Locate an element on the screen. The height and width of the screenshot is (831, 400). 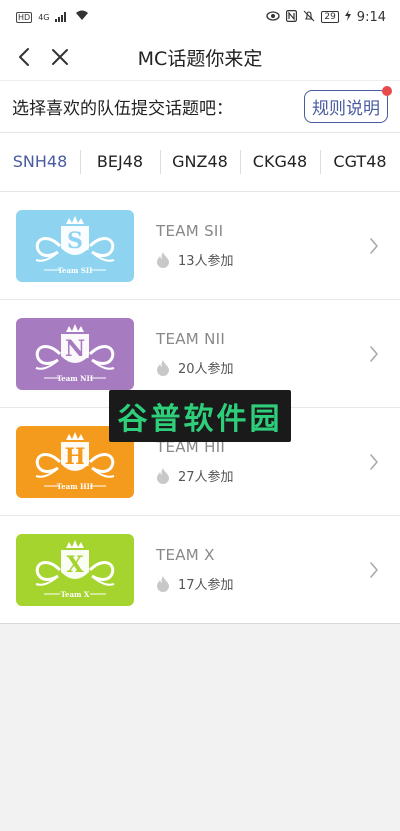
crest-letter: X is located at coordinates (75, 565).